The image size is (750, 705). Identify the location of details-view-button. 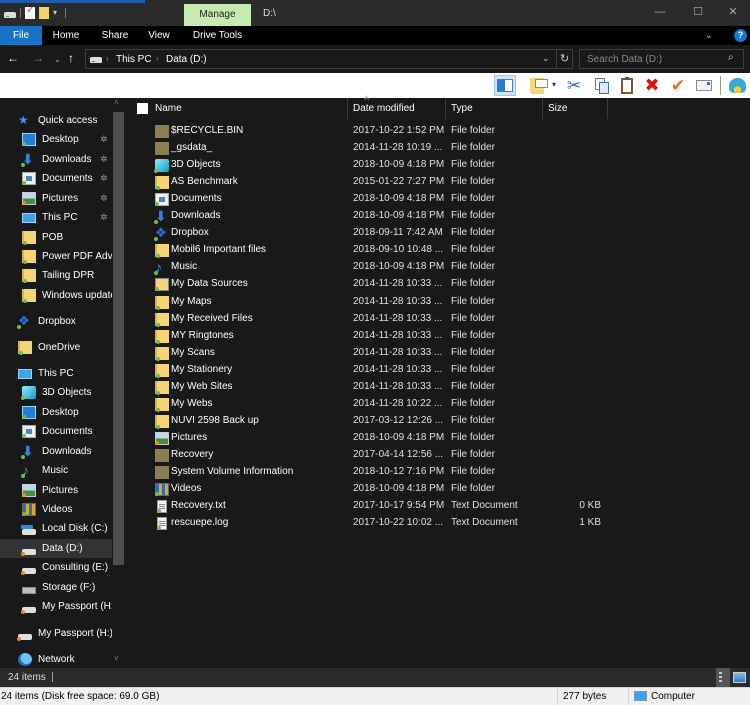
(723, 677).